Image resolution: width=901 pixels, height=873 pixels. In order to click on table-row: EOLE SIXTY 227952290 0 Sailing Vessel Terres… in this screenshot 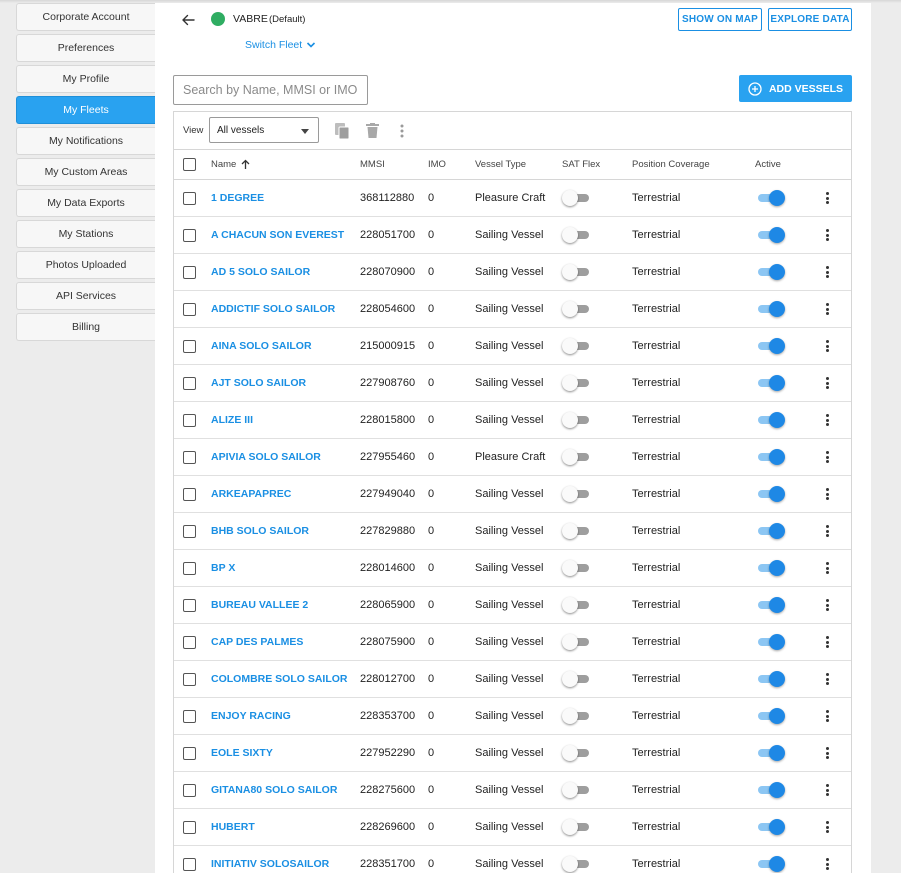, I will do `click(512, 753)`.